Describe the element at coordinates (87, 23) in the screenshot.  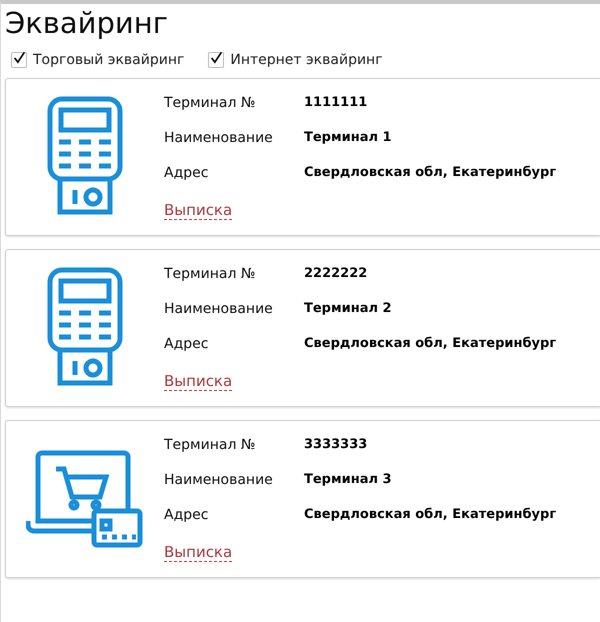
I see `page-title: Эквайринг` at that location.